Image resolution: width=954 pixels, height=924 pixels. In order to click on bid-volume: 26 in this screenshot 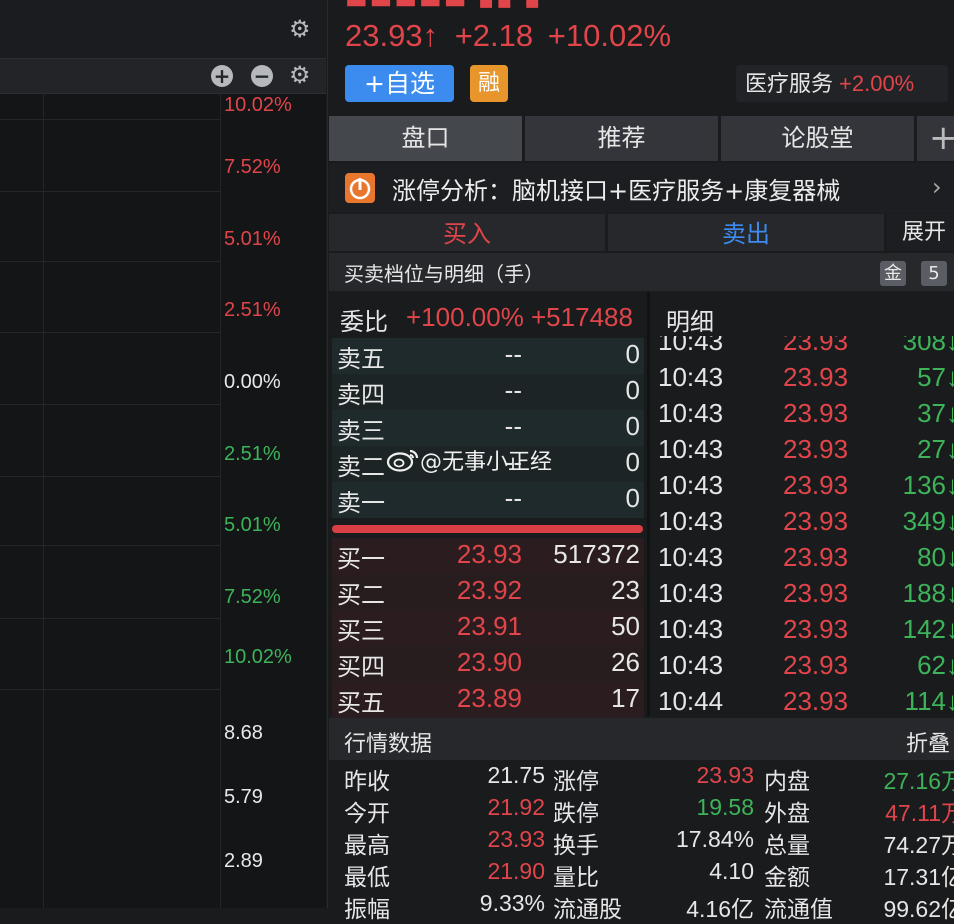, I will do `click(625, 662)`.